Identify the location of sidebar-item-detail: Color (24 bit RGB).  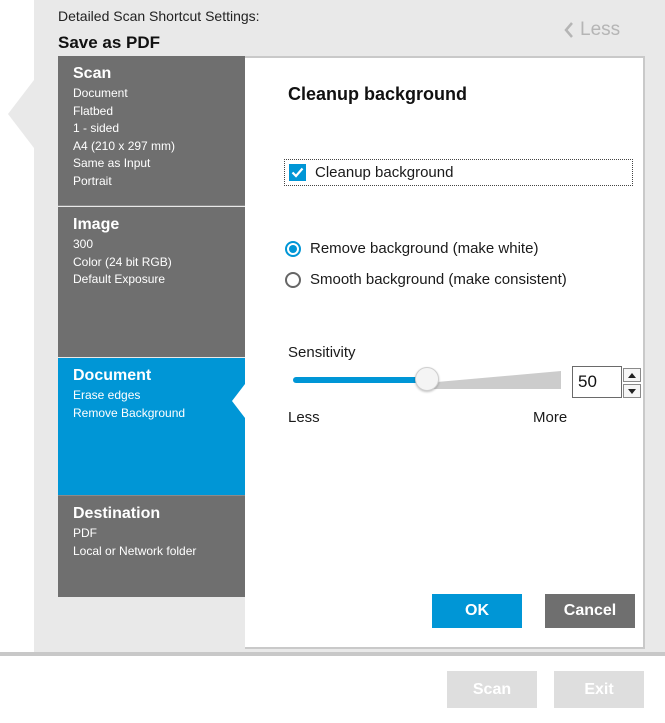
(122, 261).